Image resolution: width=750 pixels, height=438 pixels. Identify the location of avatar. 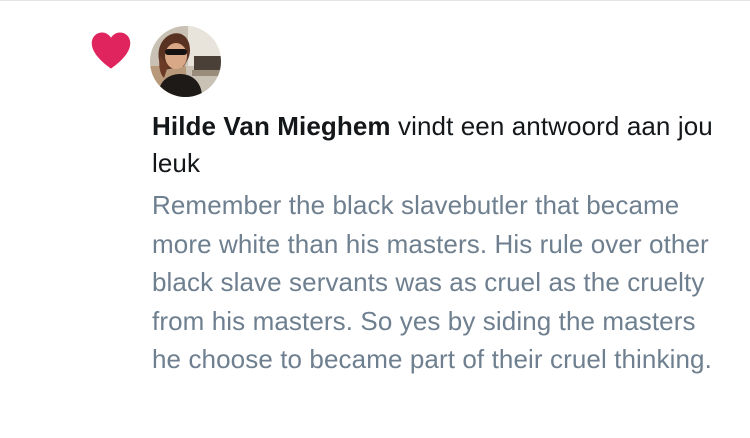
(185, 61).